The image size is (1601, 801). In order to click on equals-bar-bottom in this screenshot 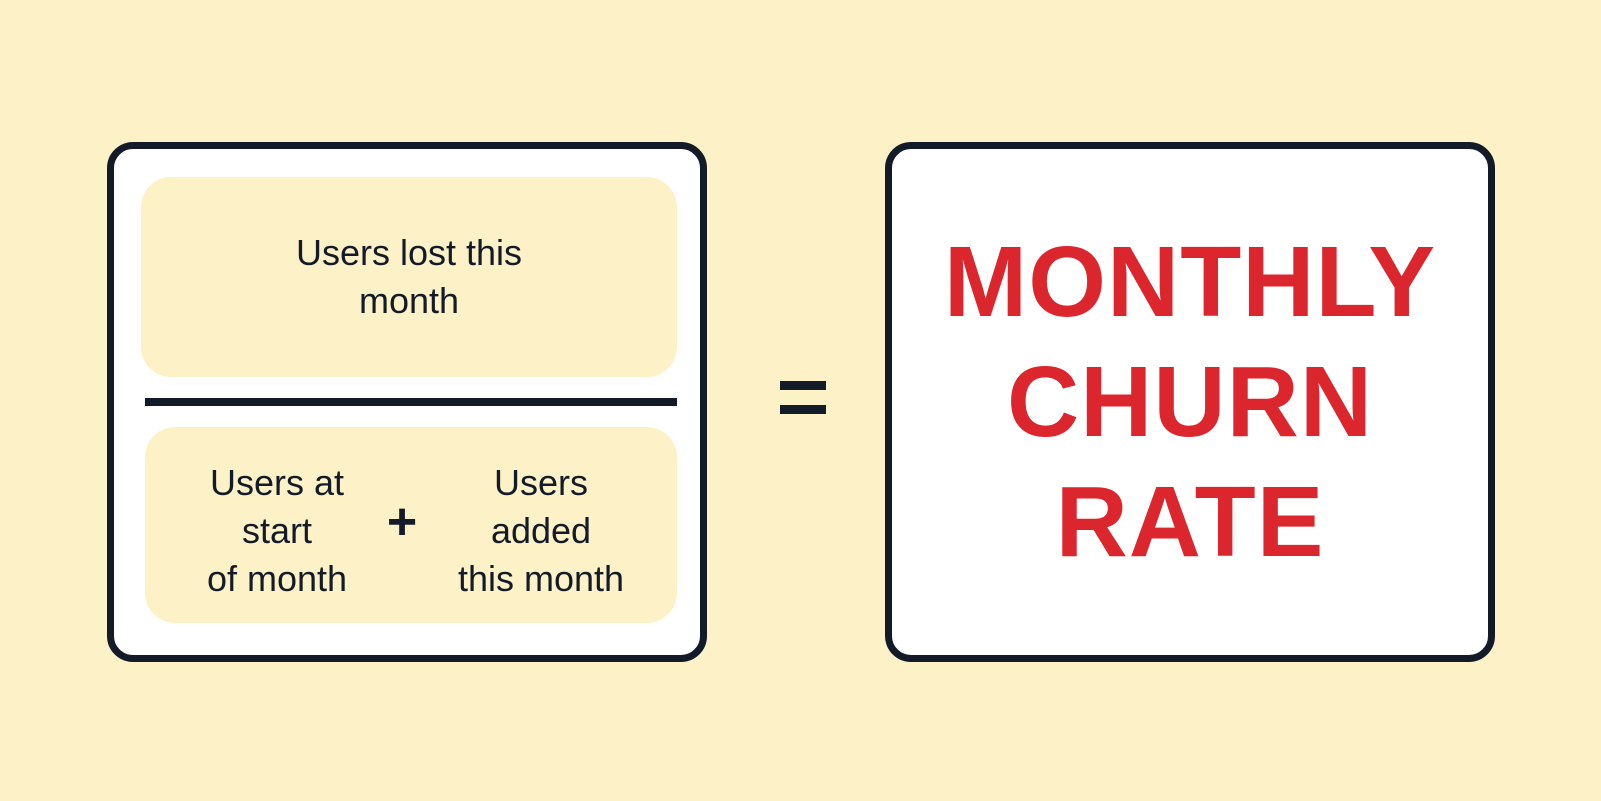, I will do `click(803, 409)`.